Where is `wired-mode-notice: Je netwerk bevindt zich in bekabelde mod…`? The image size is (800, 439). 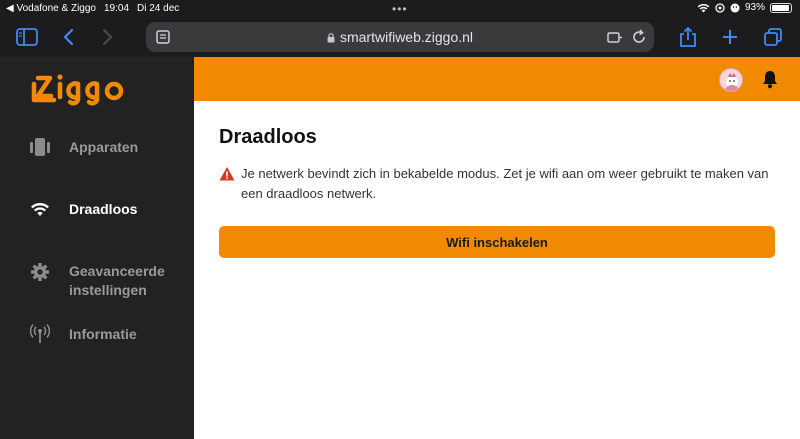
wired-mode-notice: Je netwerk bevindt zich in bekabelde mod… is located at coordinates (499, 184).